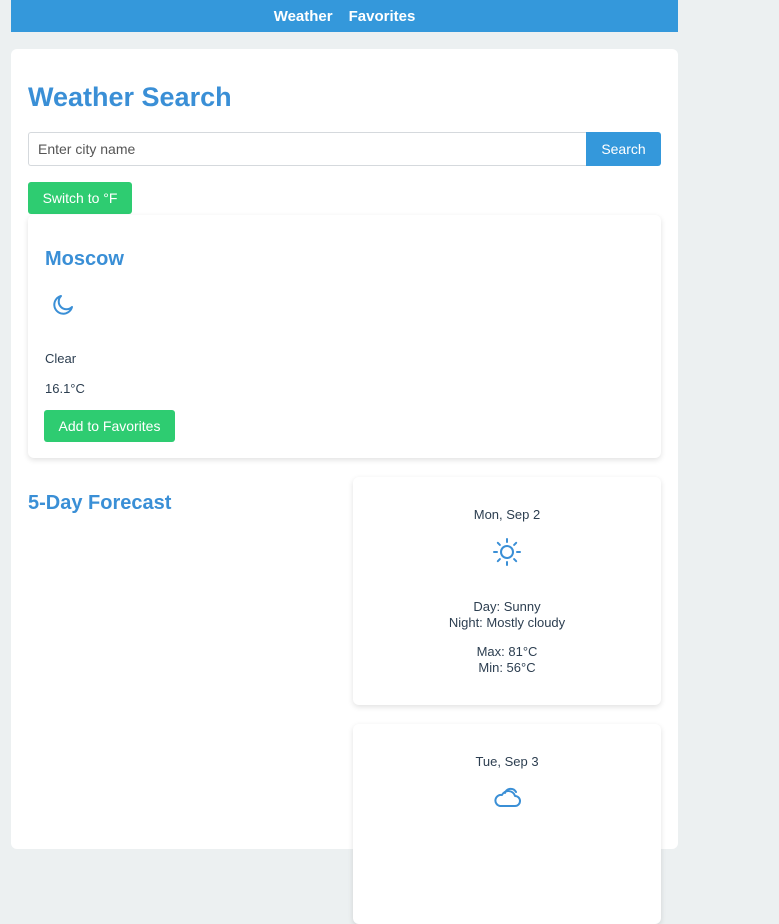 This screenshot has height=924, width=779. I want to click on forecast-date: Mon, Sep 2, so click(507, 514).